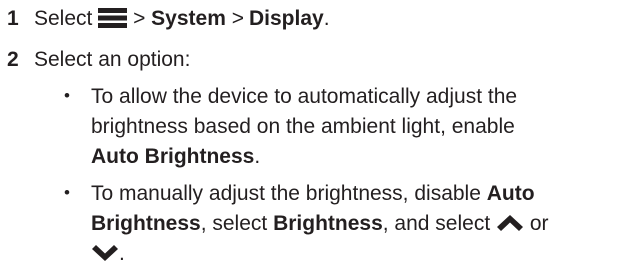 Image resolution: width=629 pixels, height=267 pixels. I want to click on bullet-1-line-3: Auto Brightness., so click(175, 157).